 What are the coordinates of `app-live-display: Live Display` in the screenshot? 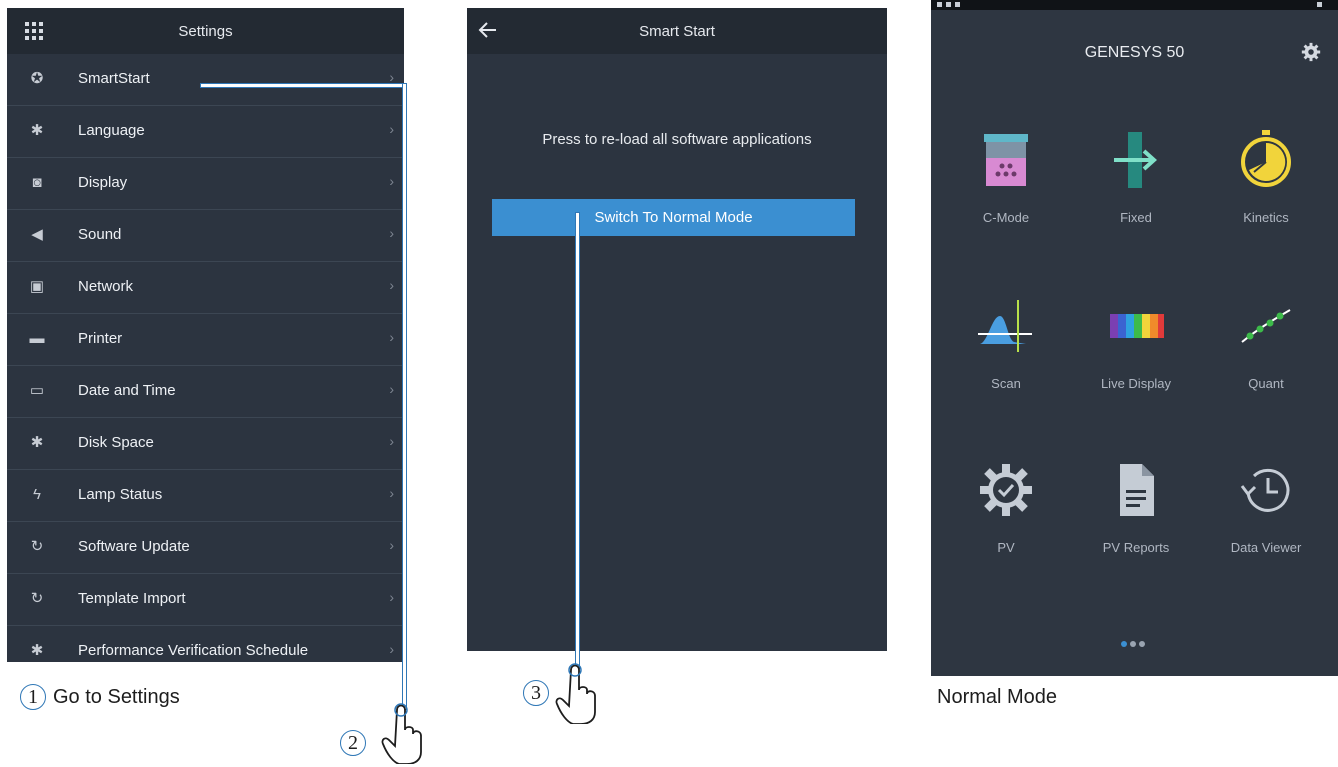 It's located at (1136, 343).